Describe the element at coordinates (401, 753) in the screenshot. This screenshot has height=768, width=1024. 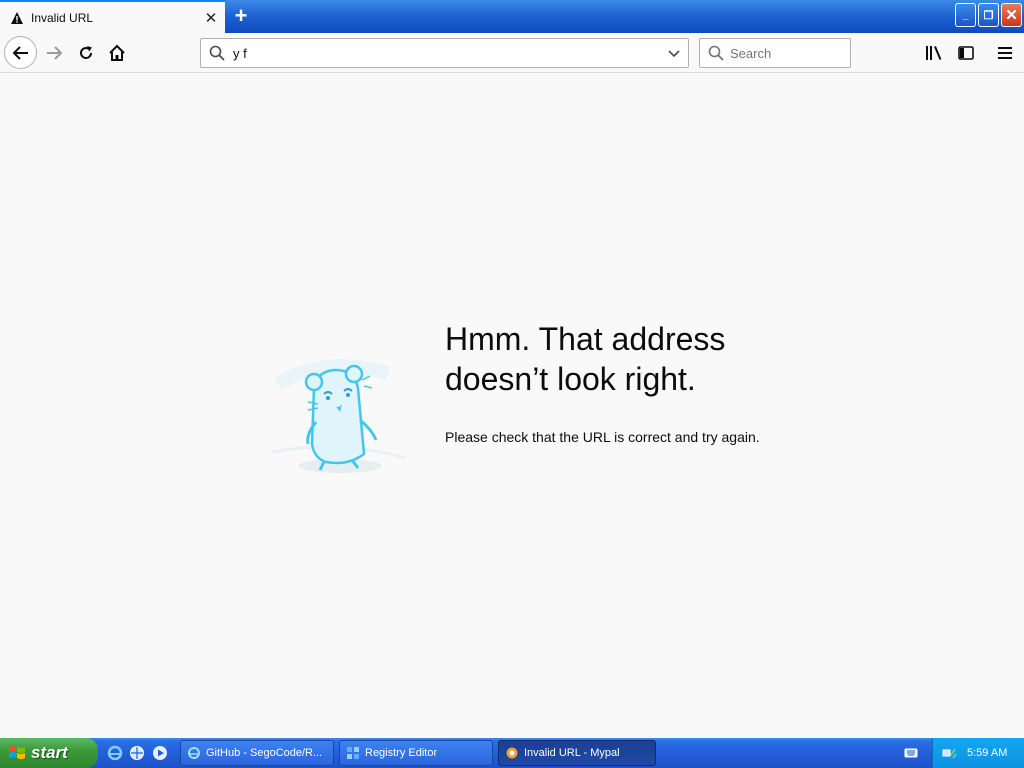
I see `taskbar-item-label: Registry Editor` at that location.